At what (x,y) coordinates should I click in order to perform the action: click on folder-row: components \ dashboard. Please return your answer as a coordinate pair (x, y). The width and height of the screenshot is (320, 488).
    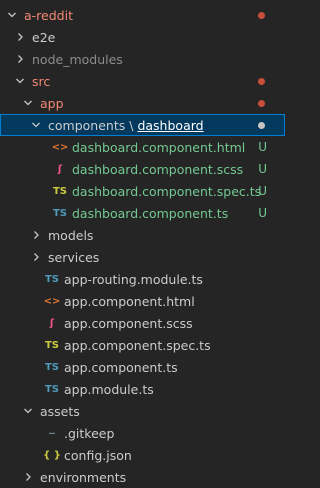
    Looking at the image, I should click on (142, 125).